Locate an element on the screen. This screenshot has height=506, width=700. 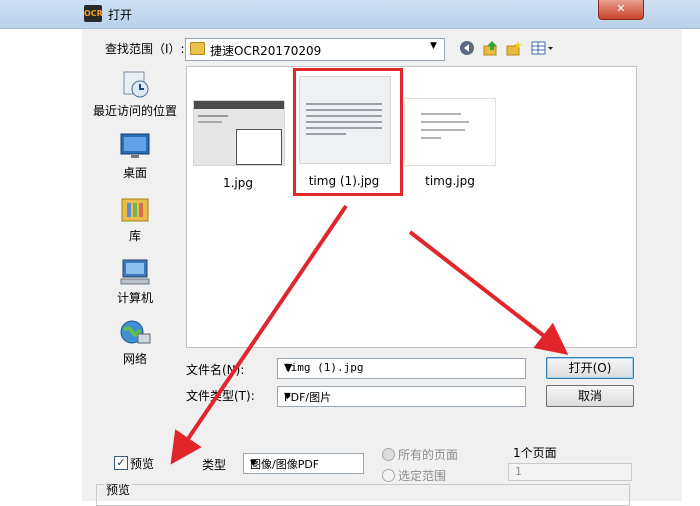
arrow-to-open-button is located at coordinates (488, 292).